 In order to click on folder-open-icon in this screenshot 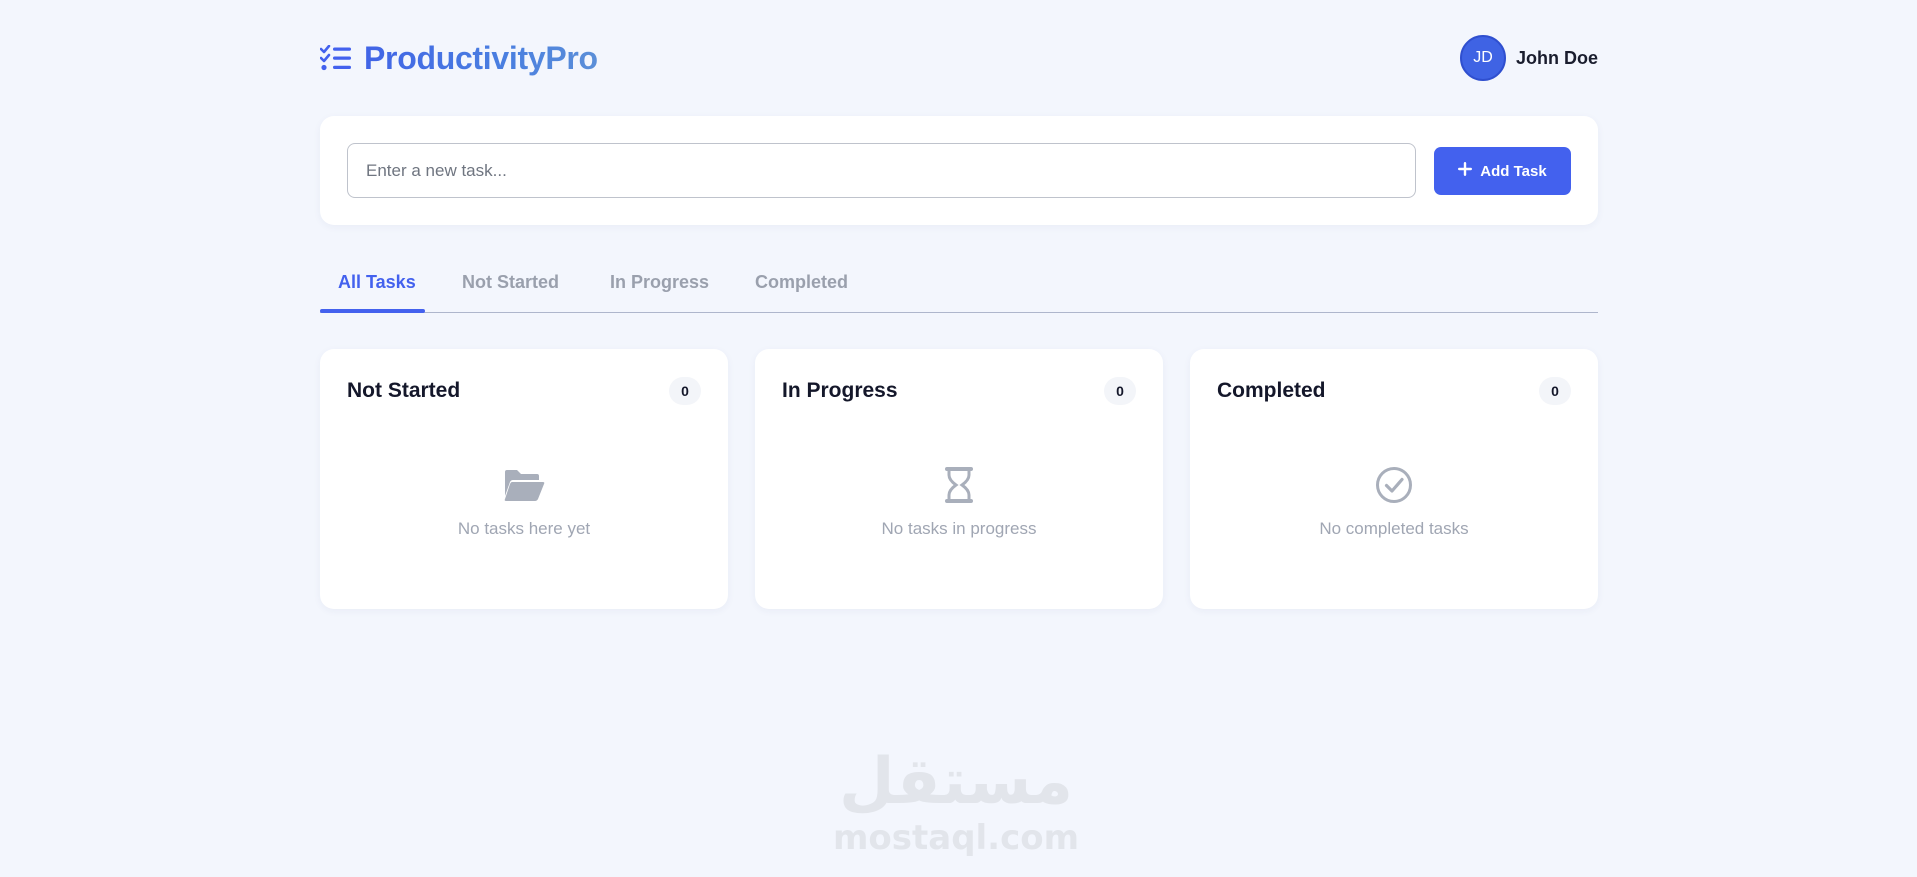, I will do `click(524, 485)`.